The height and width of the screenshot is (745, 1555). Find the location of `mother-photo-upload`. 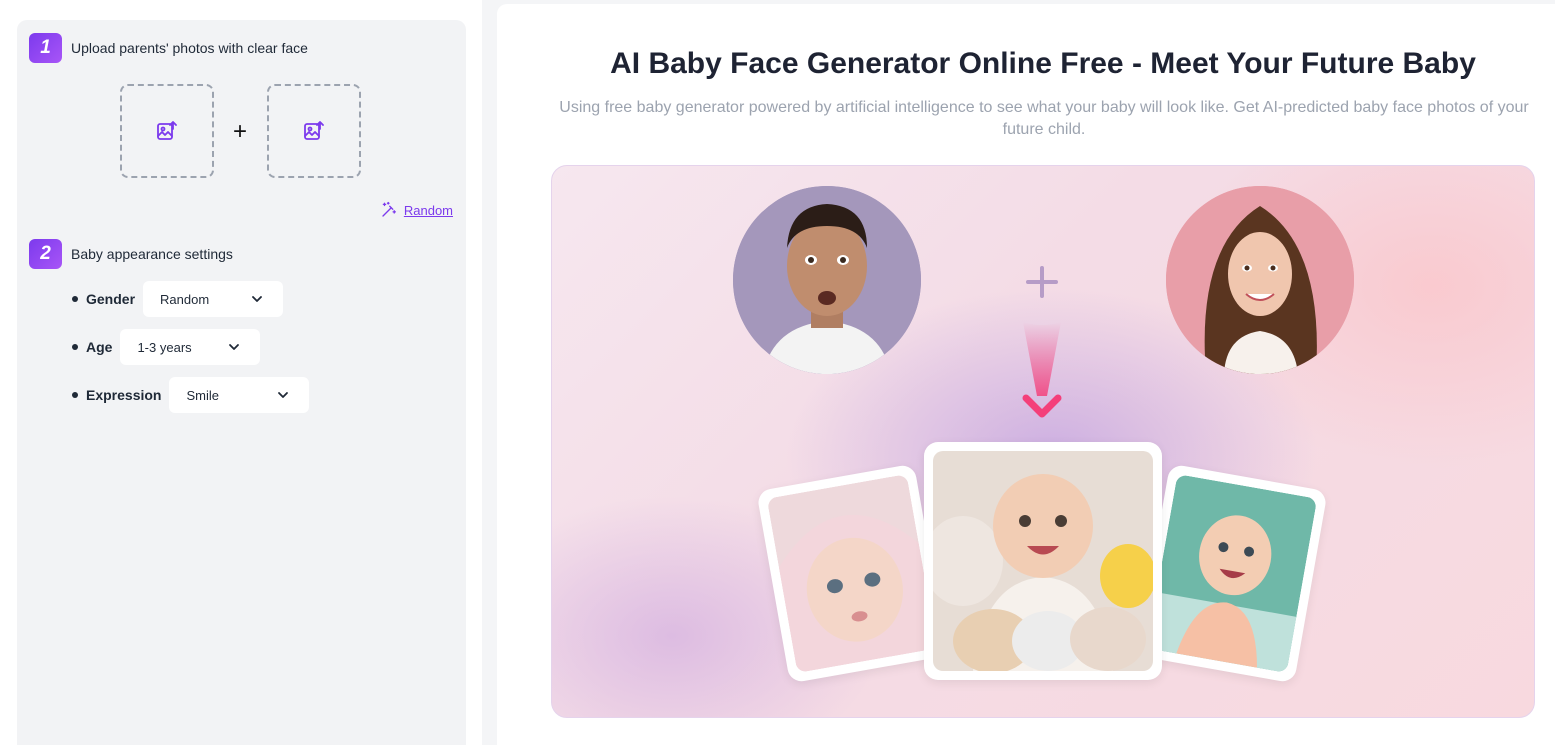

mother-photo-upload is located at coordinates (314, 131).